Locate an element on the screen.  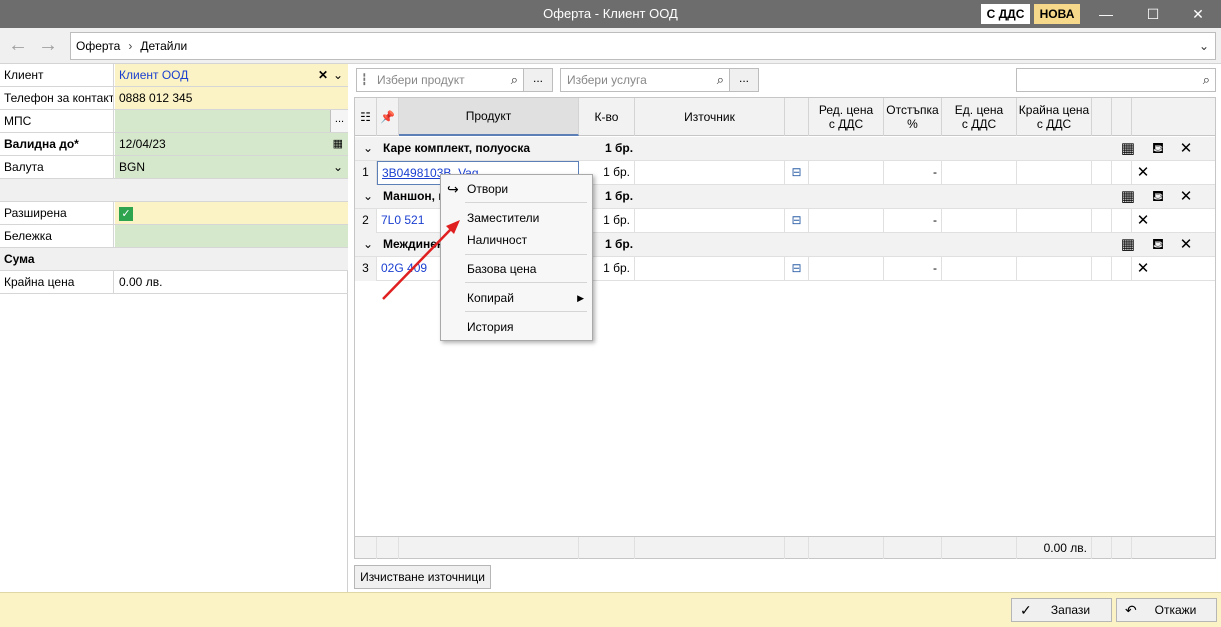
checkmark-icon: ✓ is located at coordinates (1026, 610).